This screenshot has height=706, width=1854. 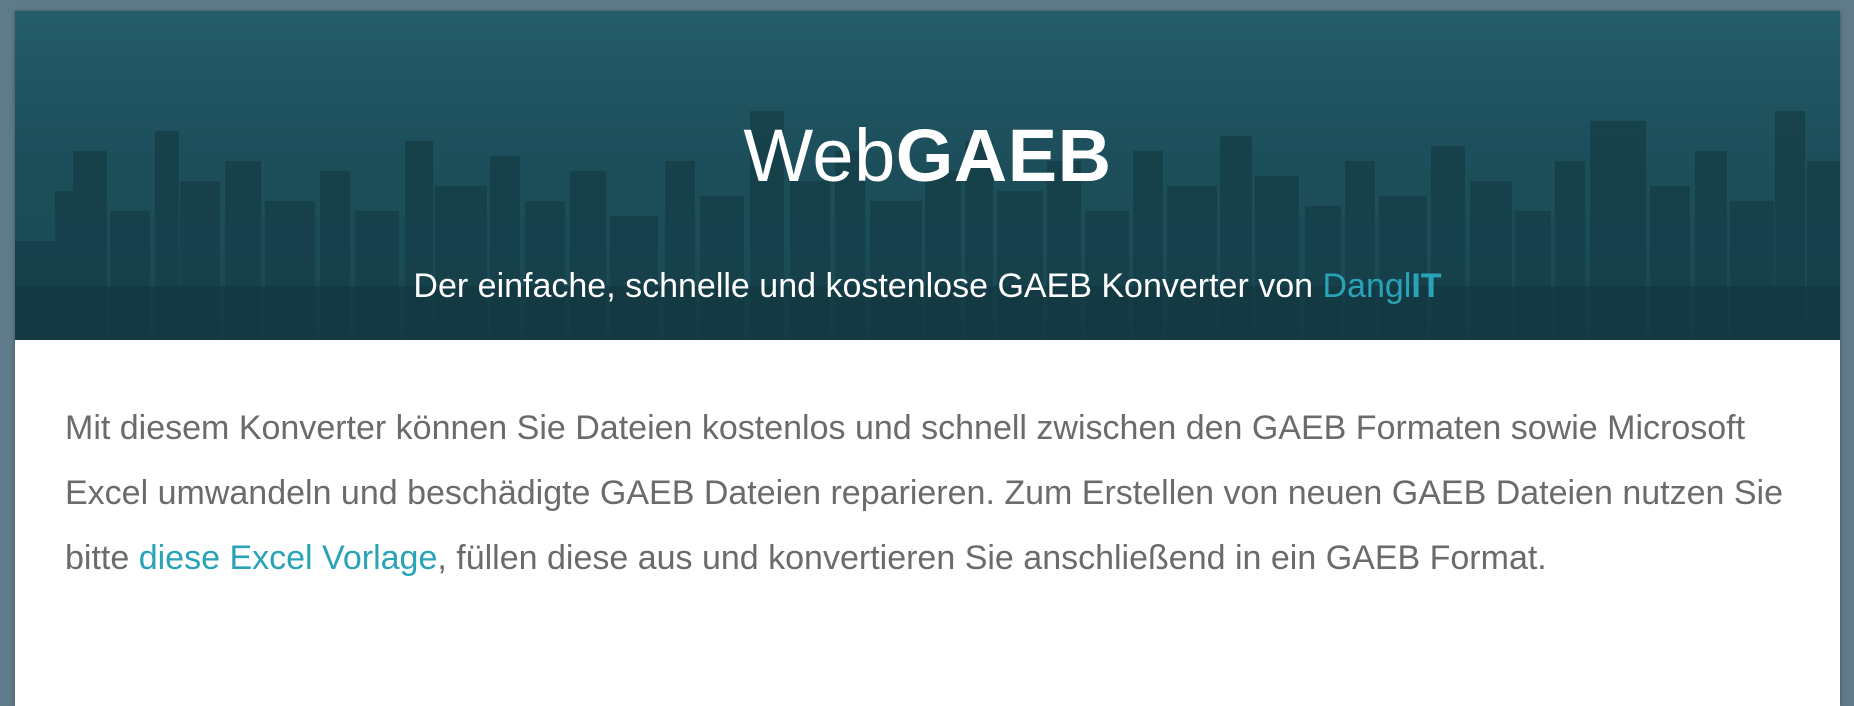 I want to click on title-web: Web, so click(x=819, y=155).